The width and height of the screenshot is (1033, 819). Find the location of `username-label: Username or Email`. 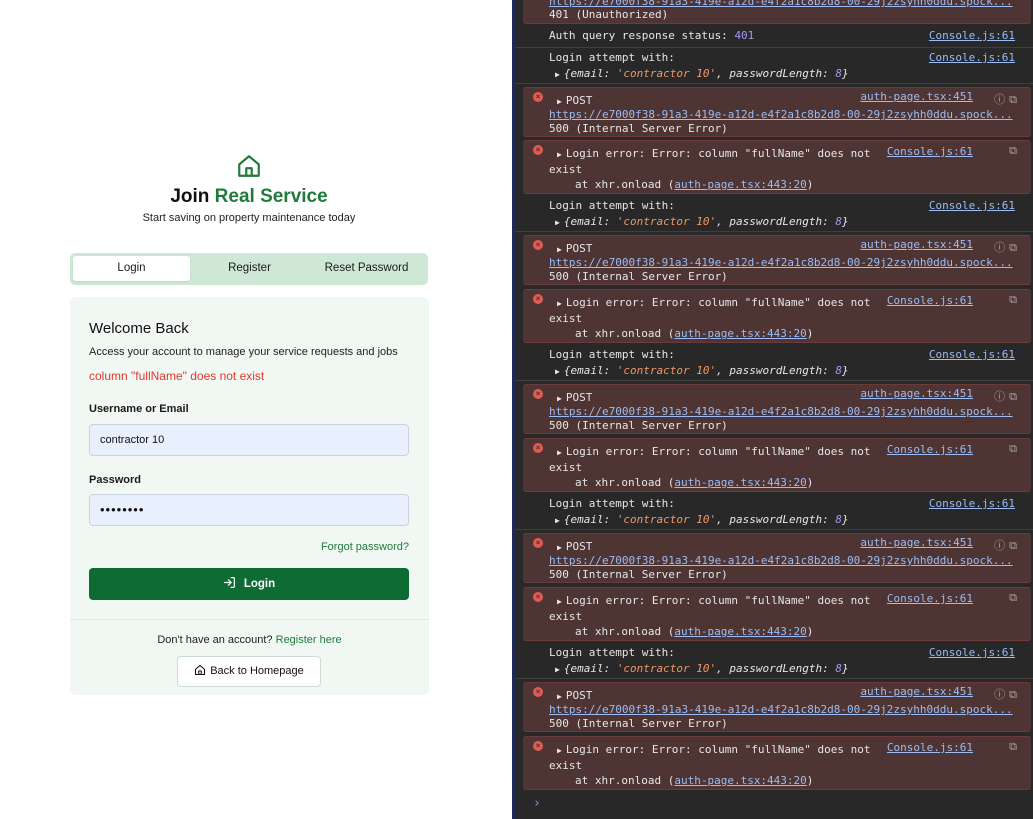

username-label: Username or Email is located at coordinates (139, 409).